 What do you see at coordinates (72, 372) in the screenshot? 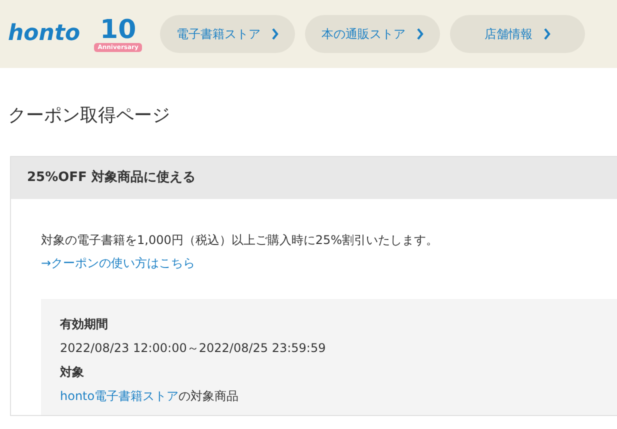
I see `detail-heading: 対象` at bounding box center [72, 372].